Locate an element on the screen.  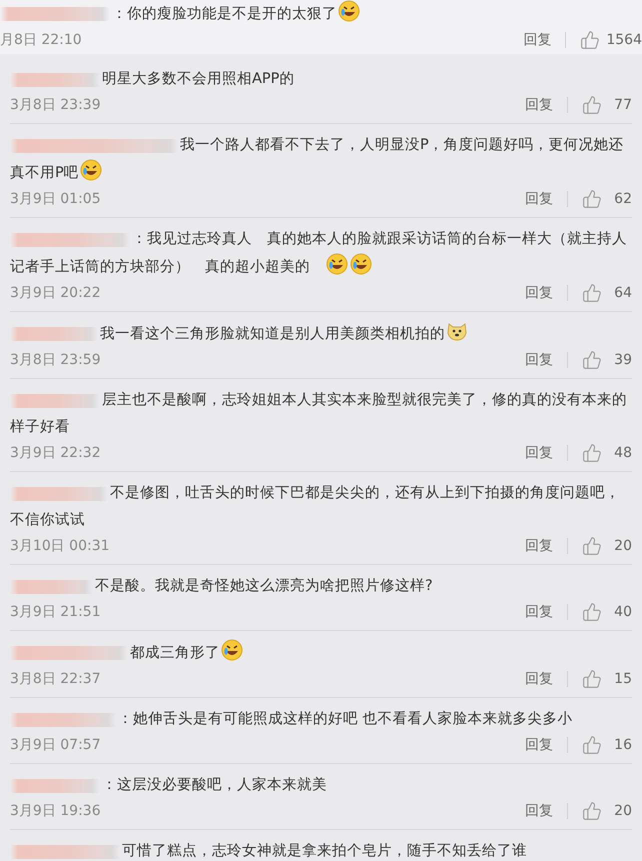
comment-time: 3月8日 22:37 is located at coordinates (55, 679).